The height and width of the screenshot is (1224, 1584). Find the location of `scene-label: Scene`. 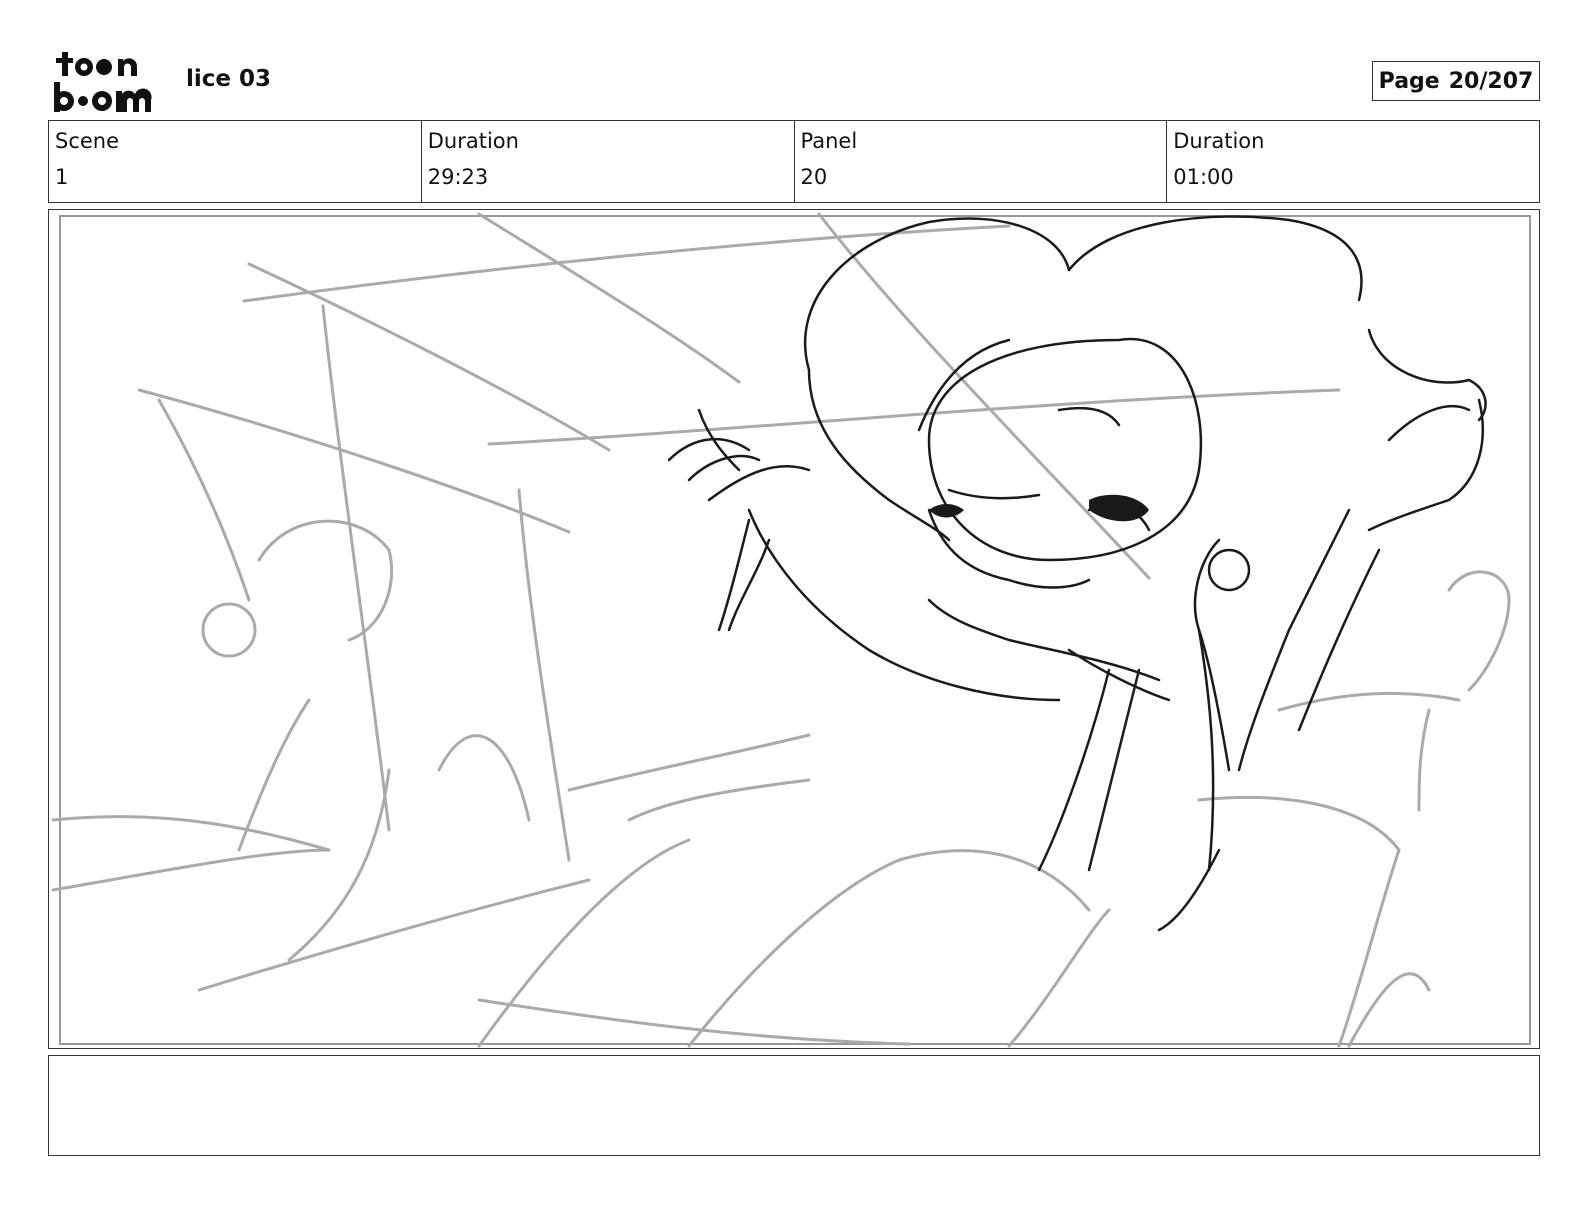

scene-label: Scene is located at coordinates (87, 141).